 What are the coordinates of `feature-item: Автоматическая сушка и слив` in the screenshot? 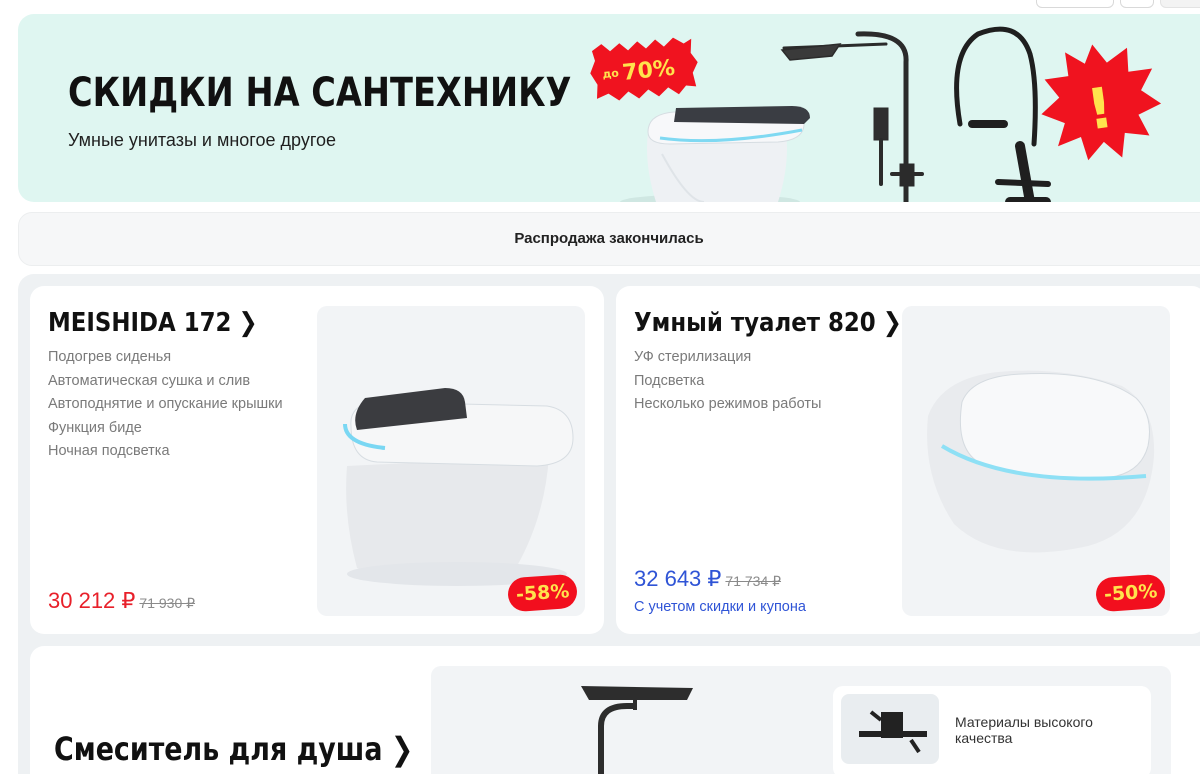 It's located at (149, 380).